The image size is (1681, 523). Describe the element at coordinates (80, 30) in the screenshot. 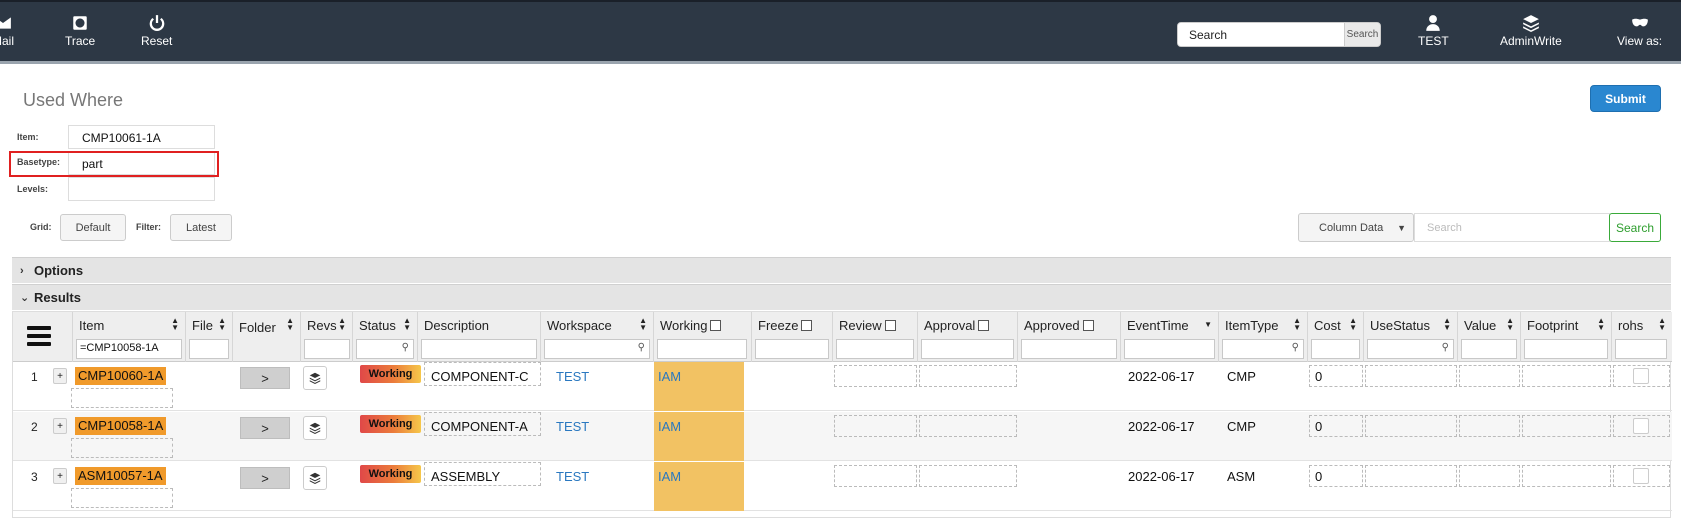

I see `nav-trace-button: Trace` at that location.